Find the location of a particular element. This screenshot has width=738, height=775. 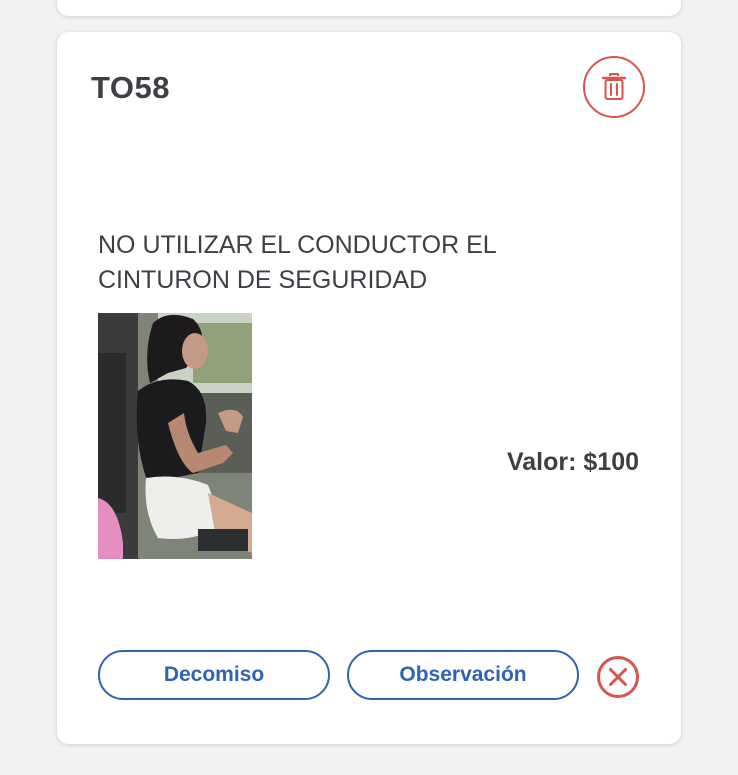

trash-icon is located at coordinates (614, 86).